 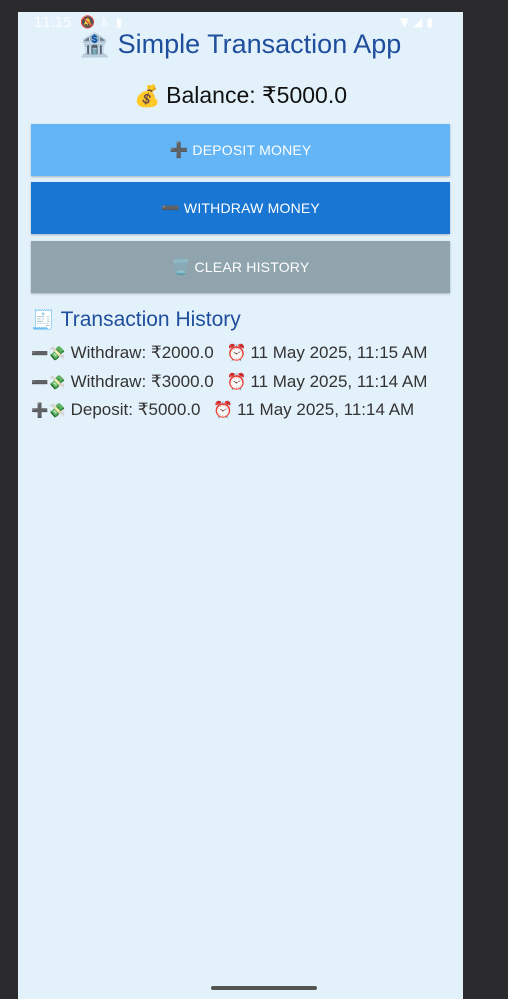 What do you see at coordinates (485, 499) in the screenshot?
I see `device-frame-right` at bounding box center [485, 499].